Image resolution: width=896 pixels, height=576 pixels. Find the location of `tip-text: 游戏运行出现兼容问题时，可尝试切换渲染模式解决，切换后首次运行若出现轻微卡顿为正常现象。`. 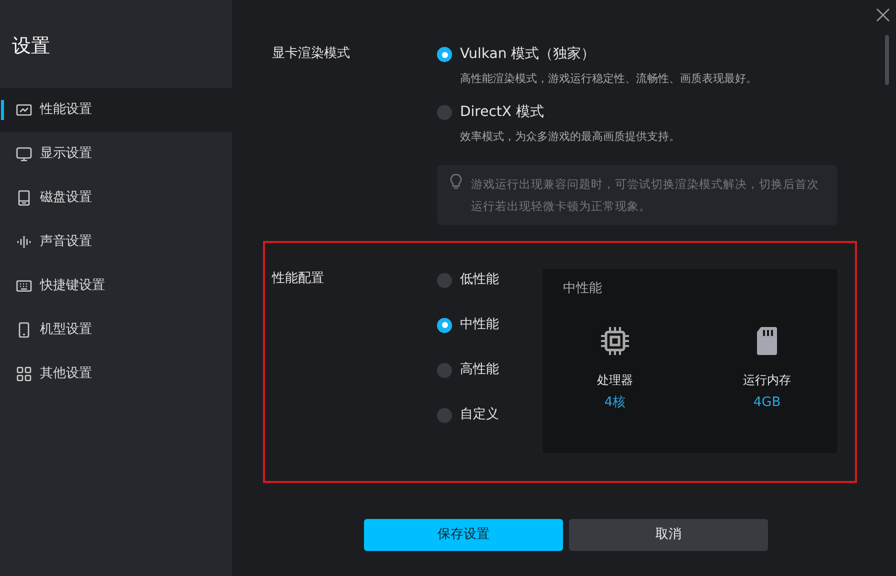

tip-text: 游戏运行出现兼容问题时，可尝试切换渲染模式解决，切换后首次运行若出现轻微卡顿为正常现象。 is located at coordinates (645, 195).